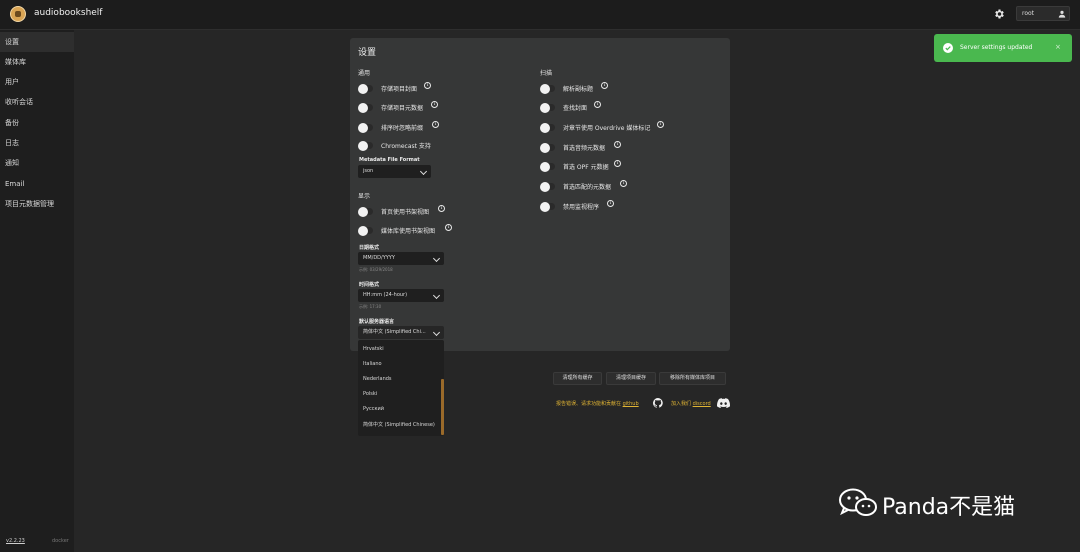 This screenshot has width=1080, height=552. Describe the element at coordinates (365, 230) in the screenshot. I see `toggle-library-bookshelf` at that location.